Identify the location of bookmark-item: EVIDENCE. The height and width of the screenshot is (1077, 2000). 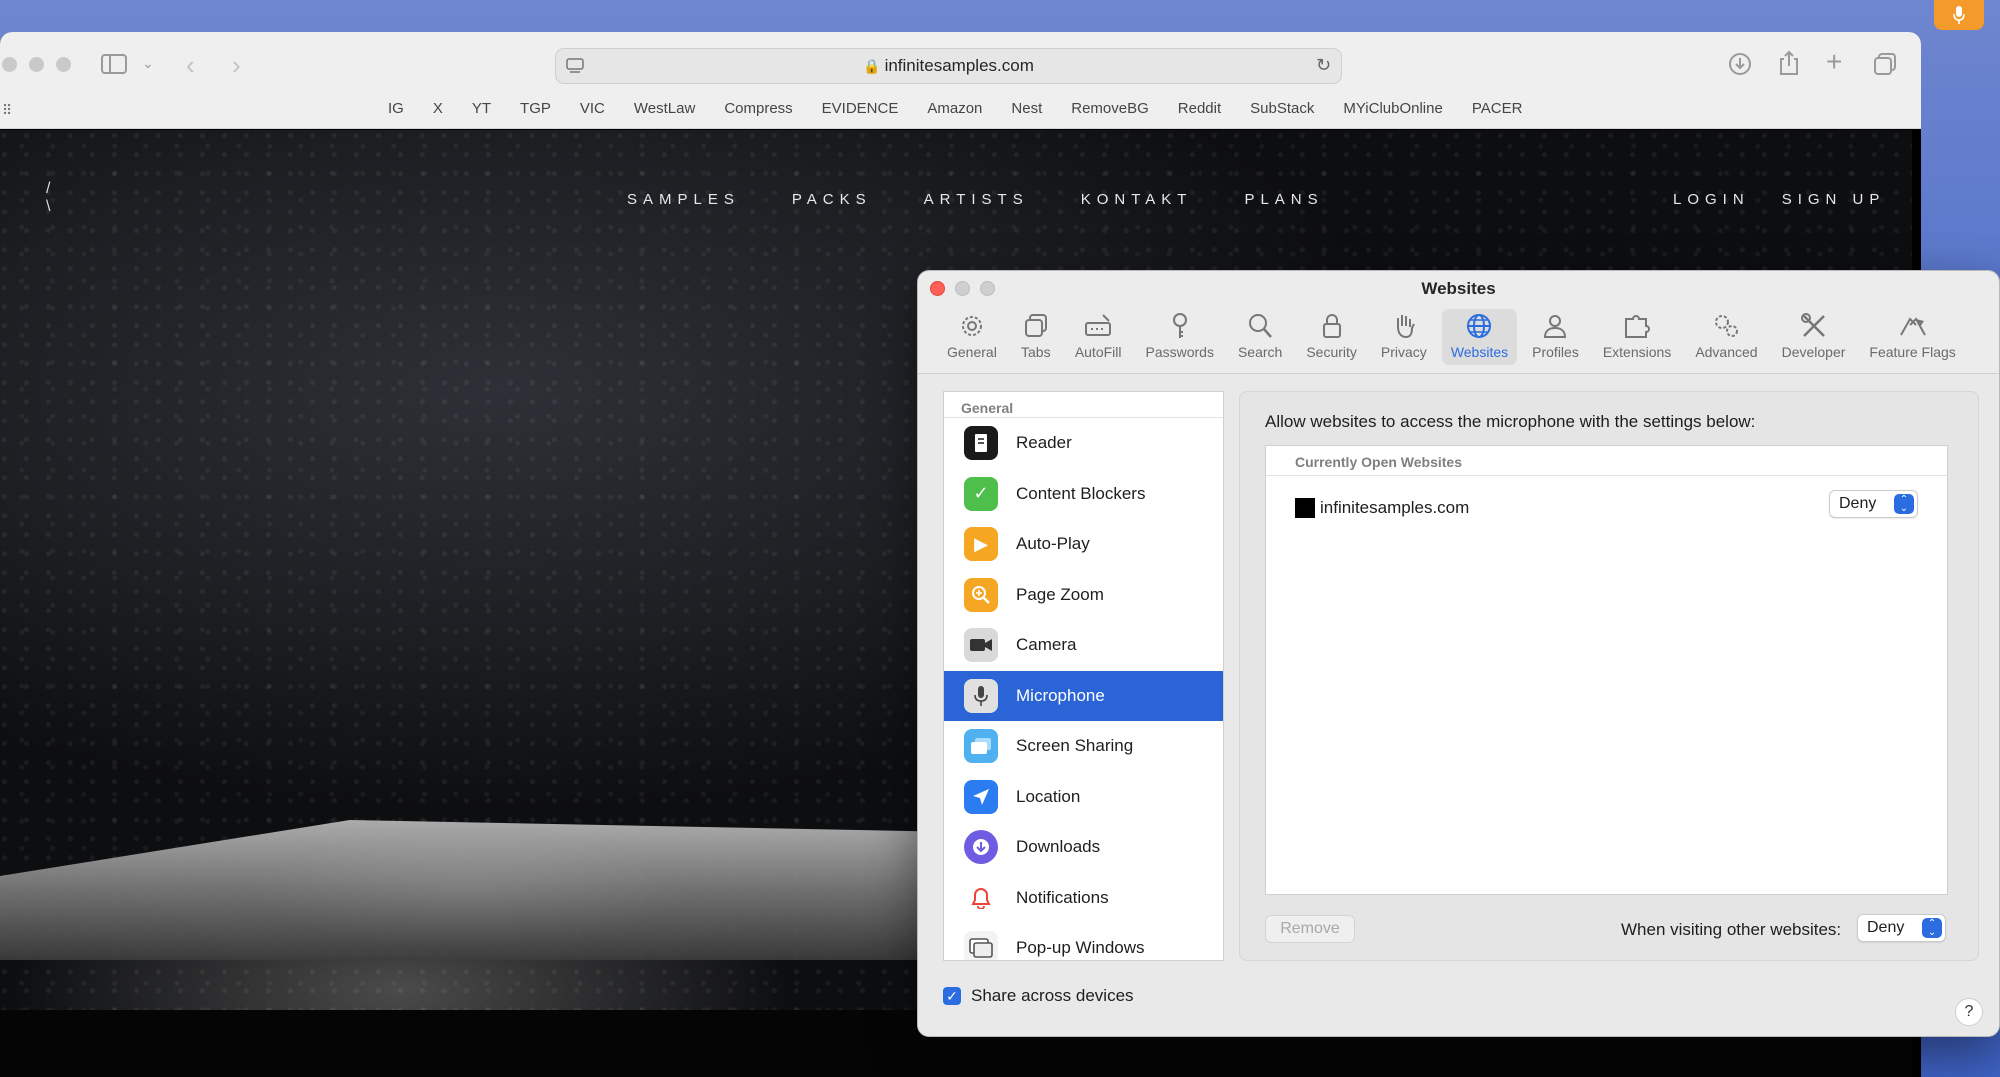
(860, 108).